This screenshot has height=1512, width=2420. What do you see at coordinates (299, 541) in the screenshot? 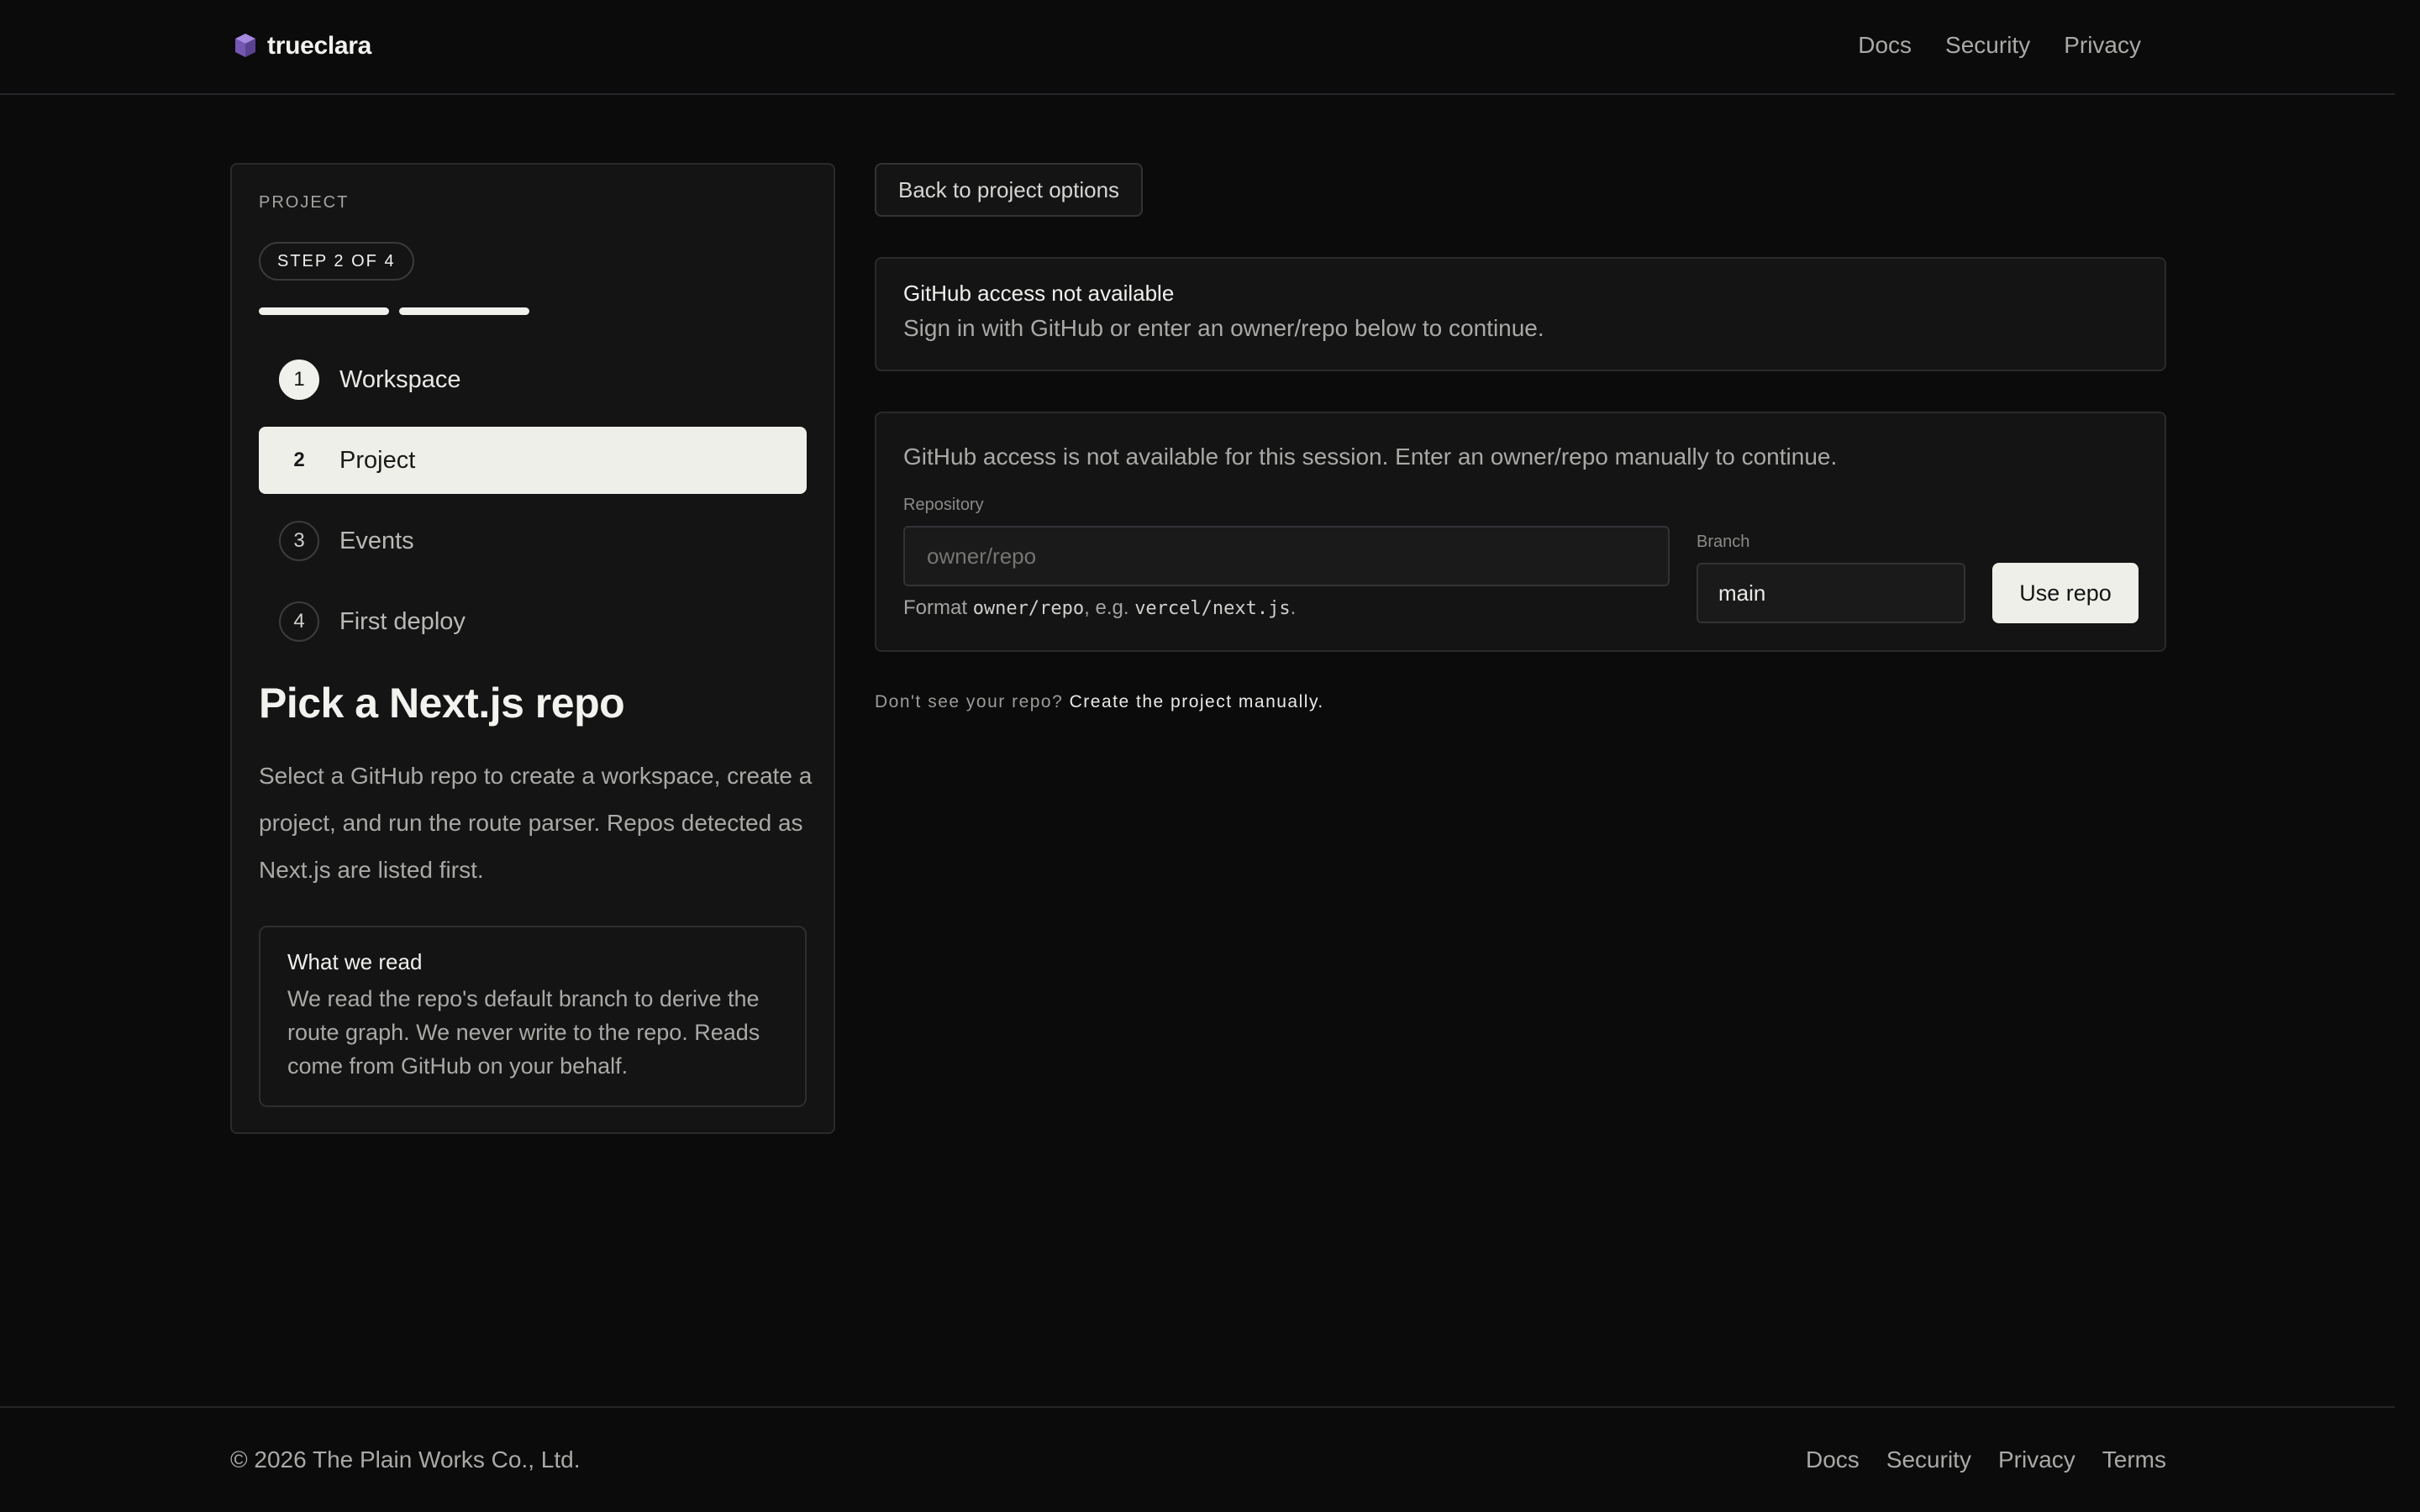
I see `step-number: 3` at bounding box center [299, 541].